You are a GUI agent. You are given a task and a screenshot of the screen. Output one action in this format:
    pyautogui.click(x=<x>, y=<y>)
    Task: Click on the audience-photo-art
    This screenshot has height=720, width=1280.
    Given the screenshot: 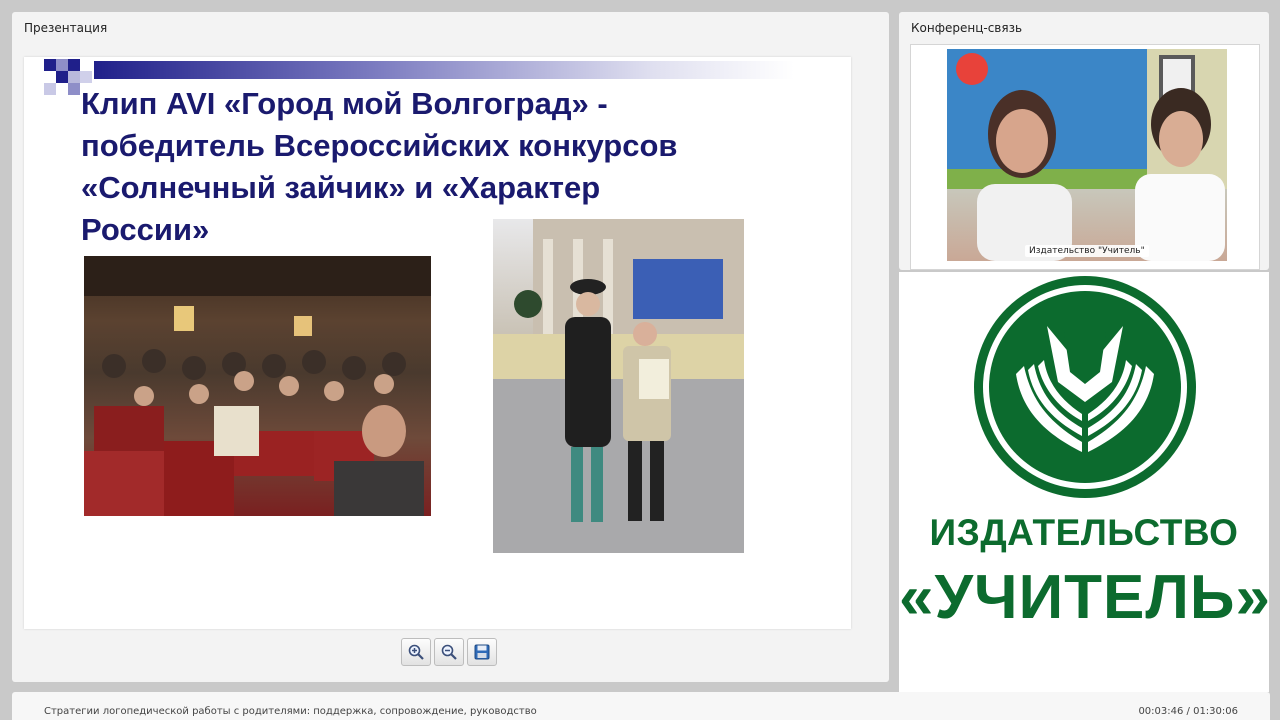 What is the action you would take?
    pyautogui.click(x=257, y=386)
    